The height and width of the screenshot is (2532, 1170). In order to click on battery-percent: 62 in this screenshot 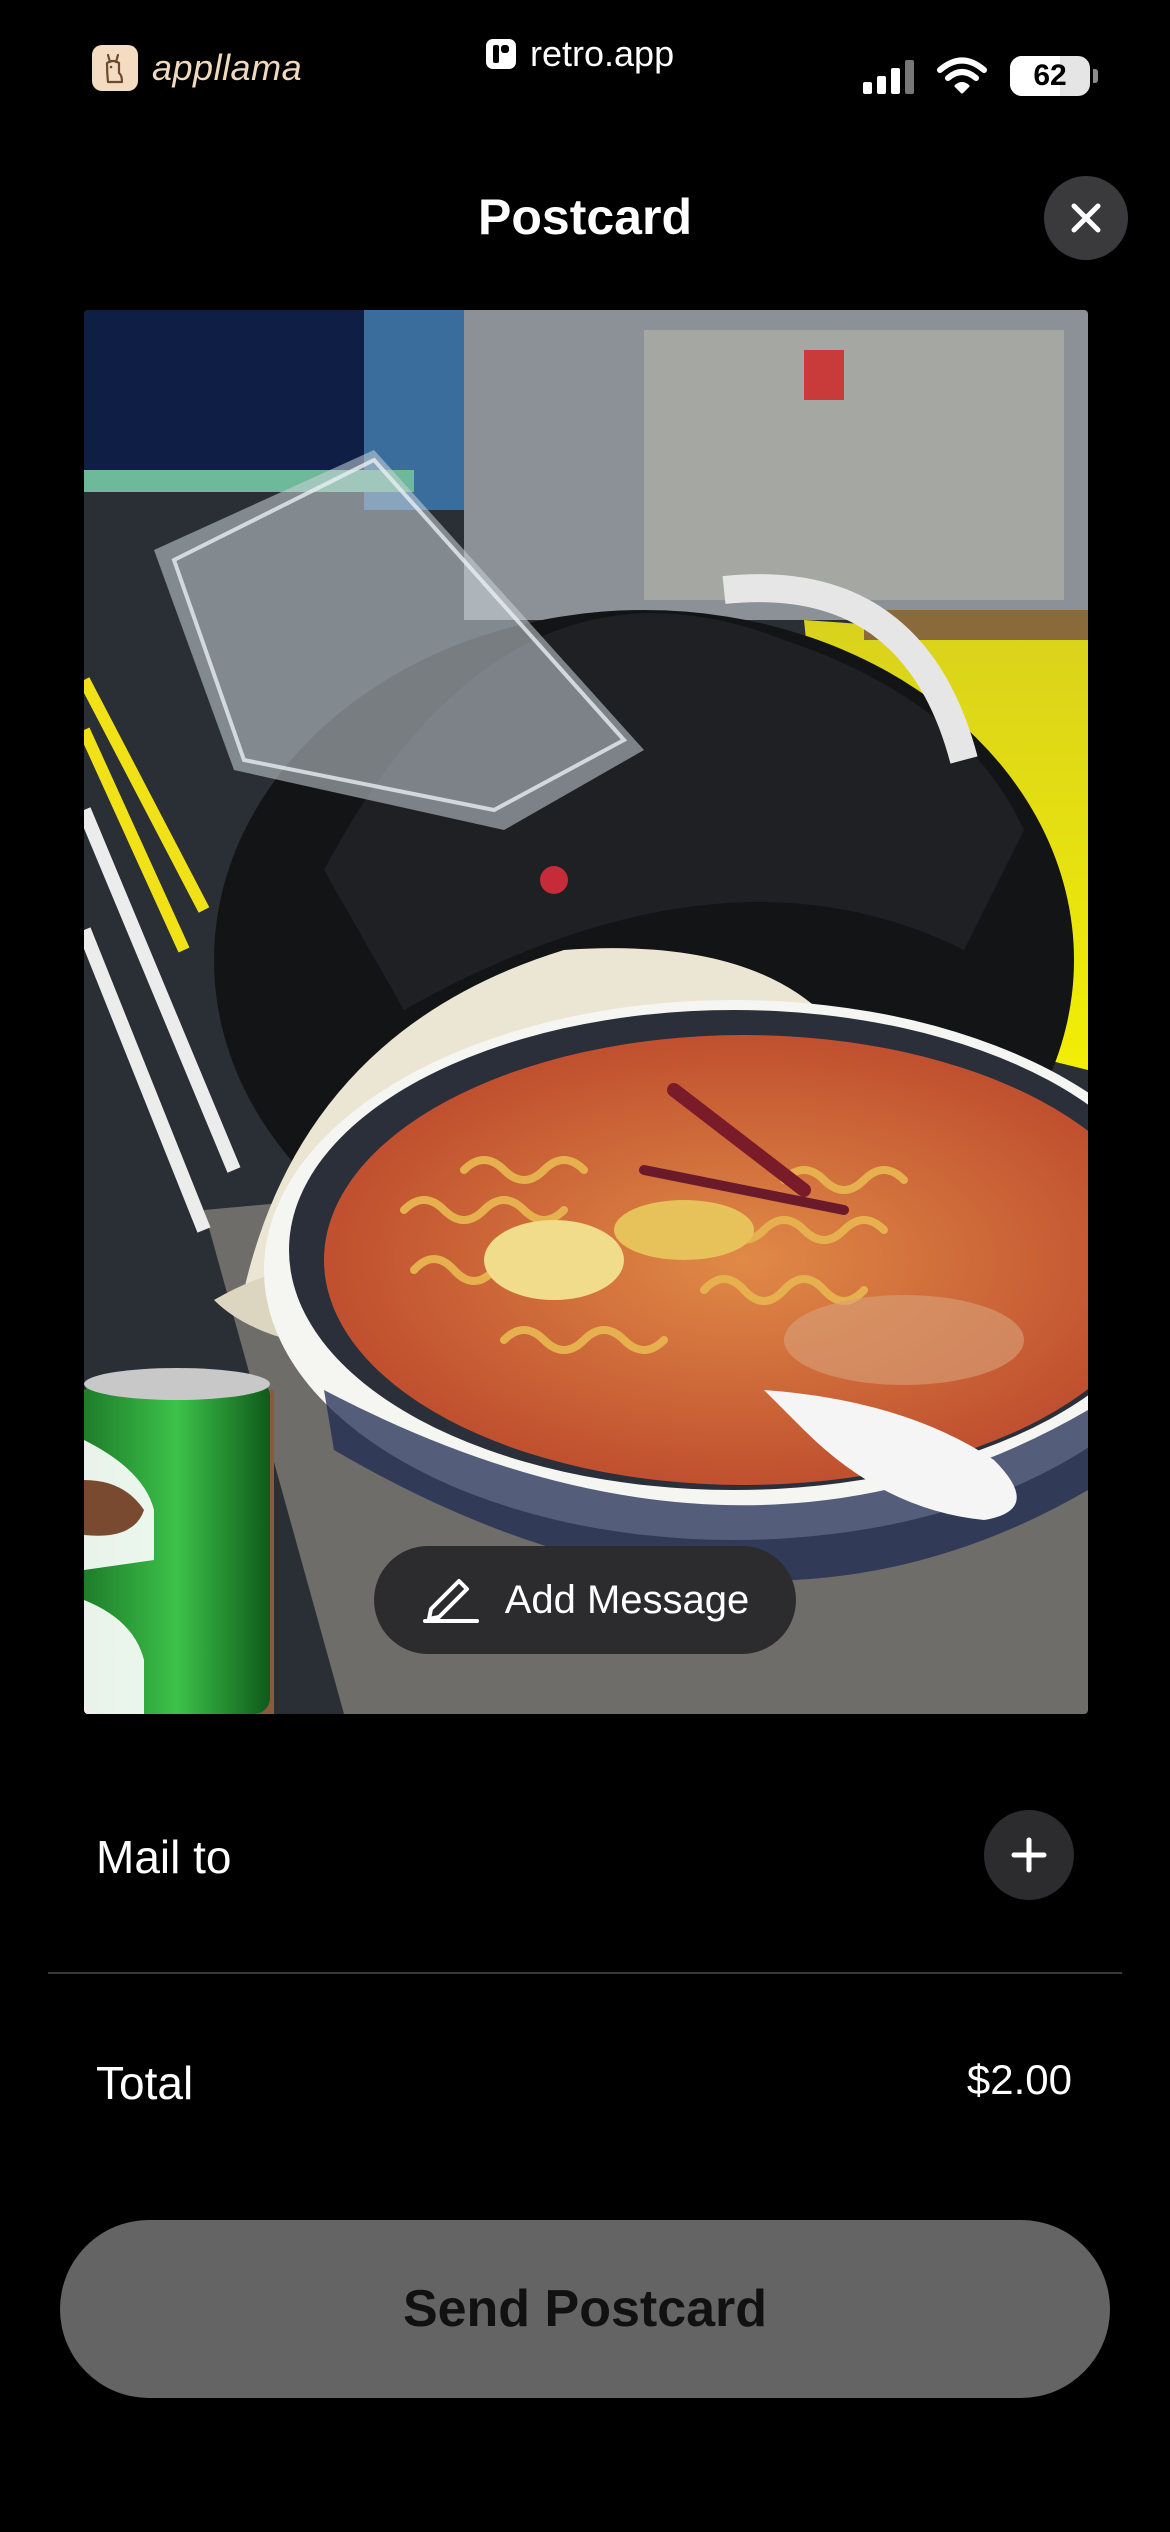, I will do `click(1050, 75)`.